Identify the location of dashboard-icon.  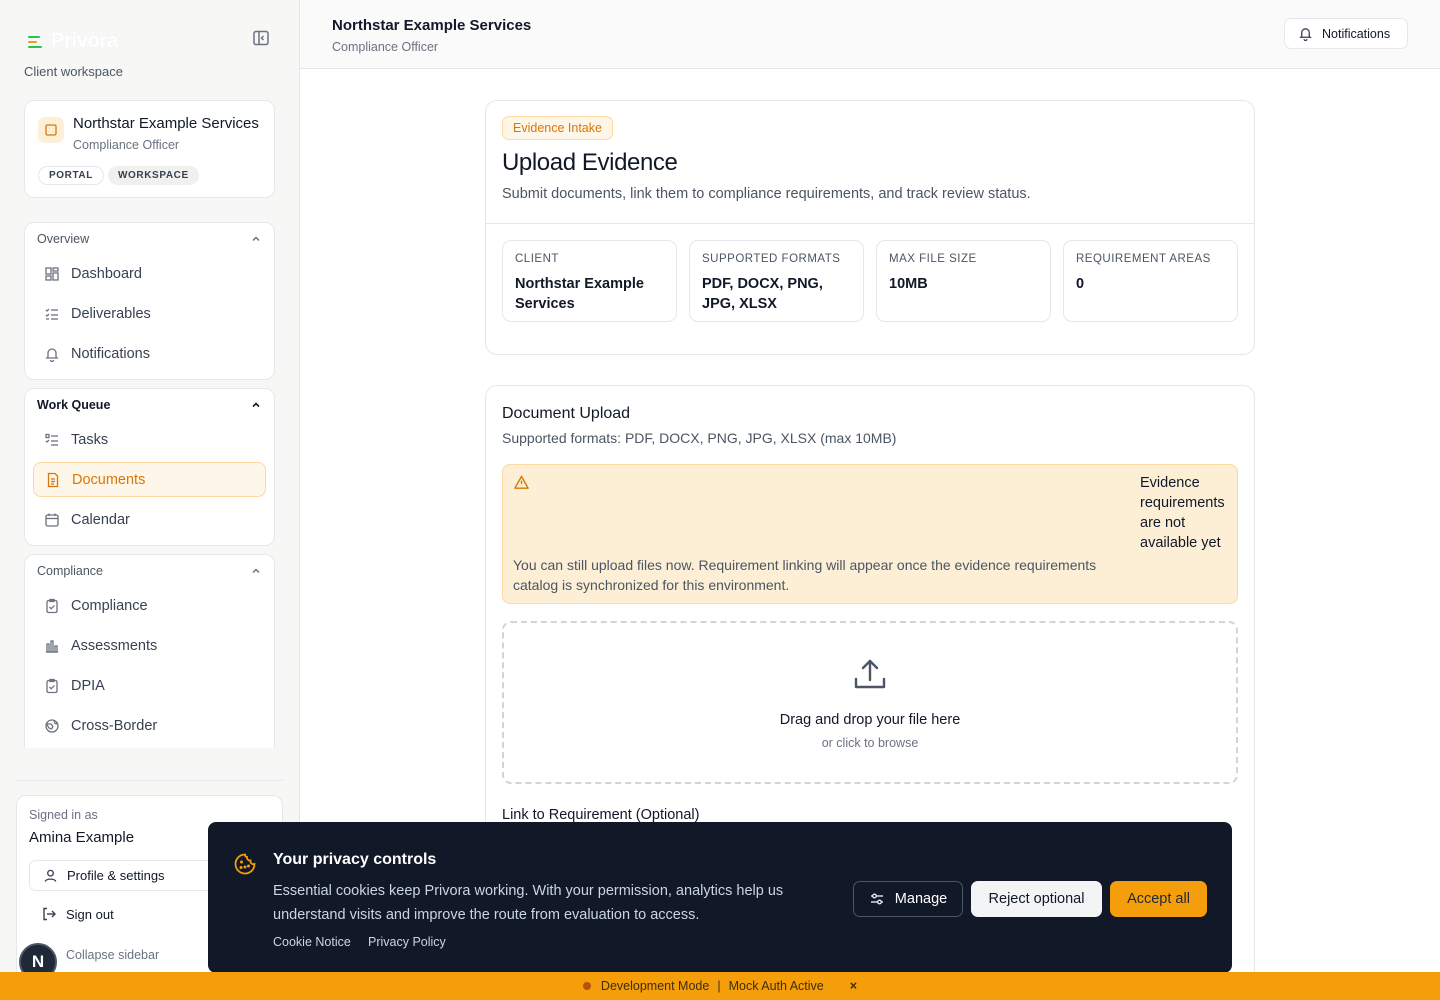
(52, 273).